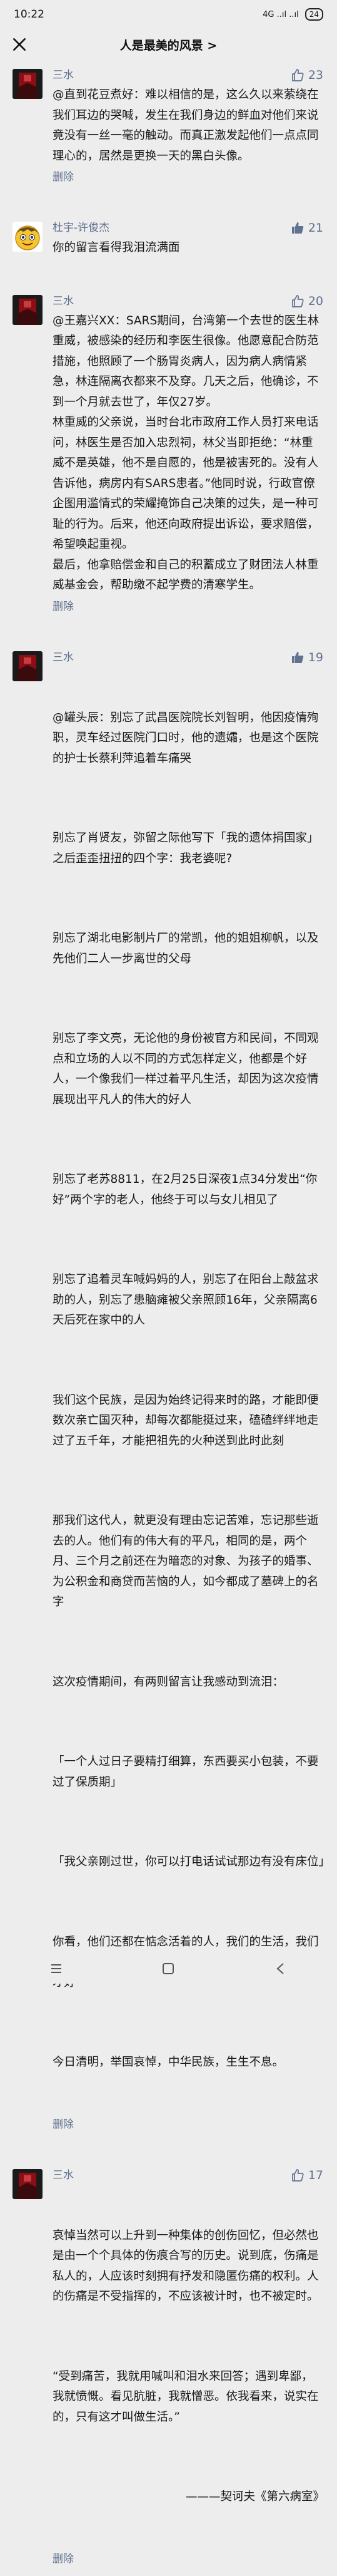 This screenshot has width=337, height=2576. Describe the element at coordinates (306, 227) in the screenshot. I see `like-button: 21` at that location.